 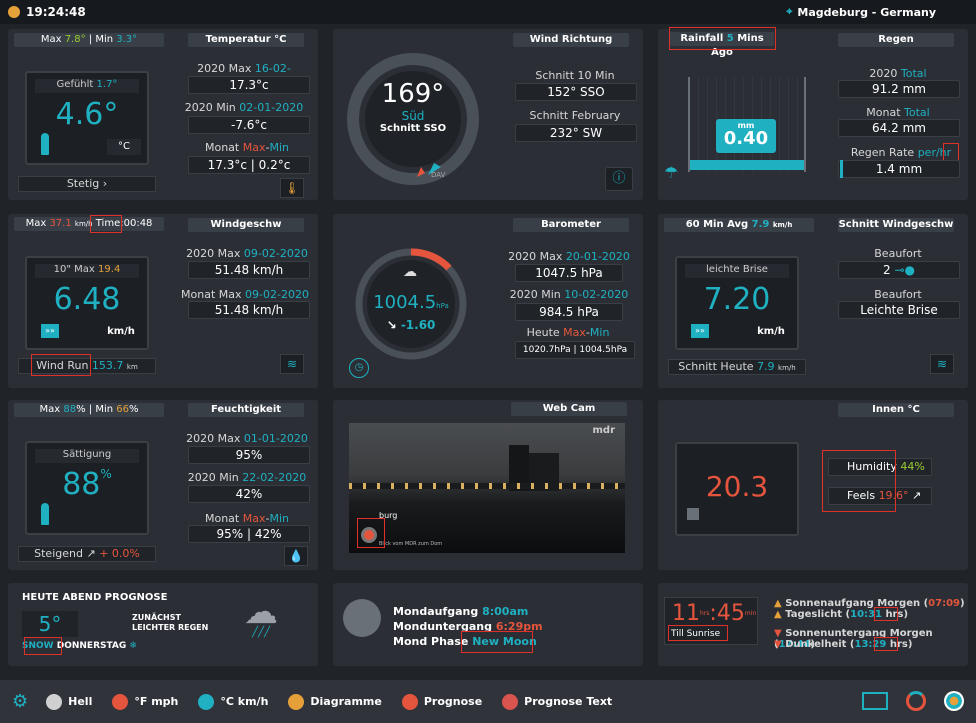 I want to click on year-max-pressure: 1047.5 hPa, so click(x=569, y=273).